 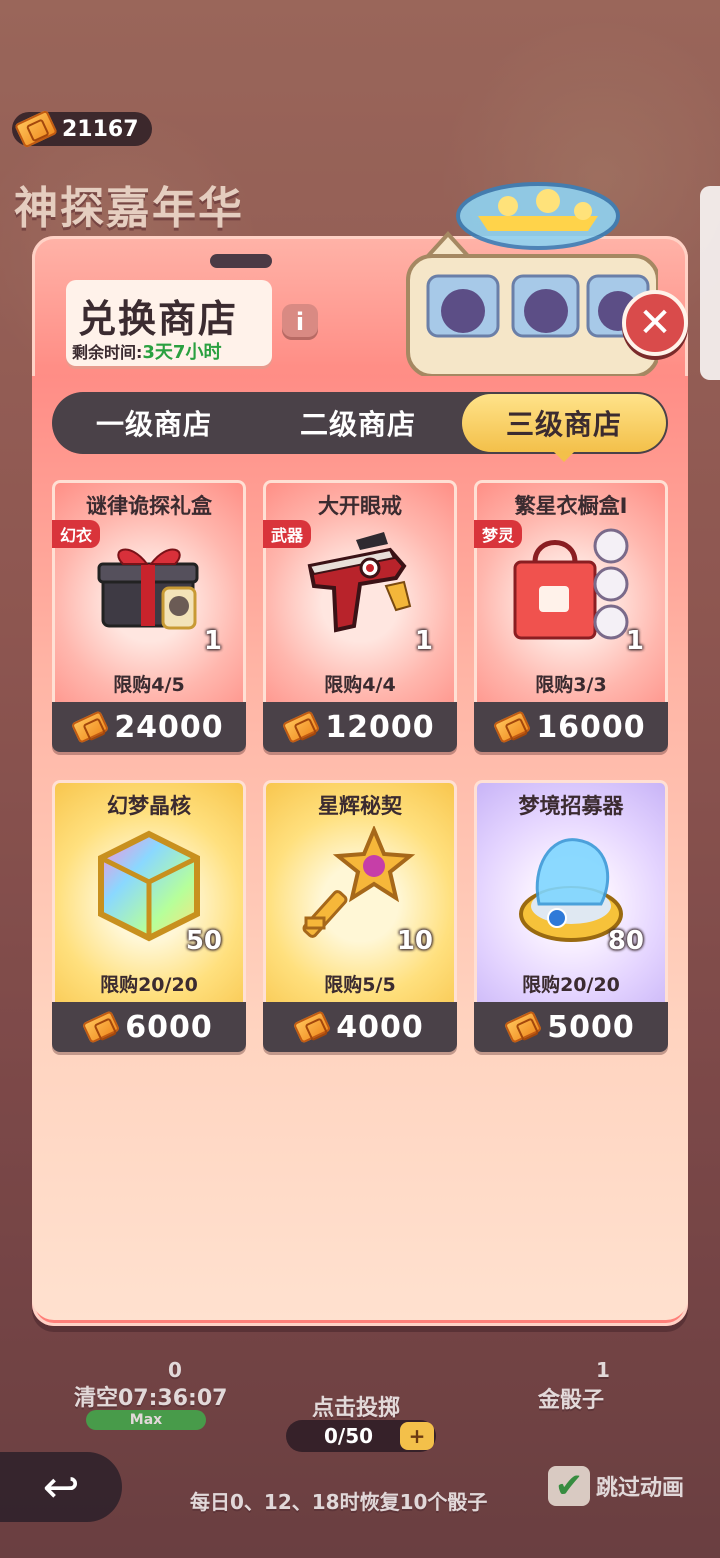 I want to click on item-price: 5000, so click(x=591, y=1027).